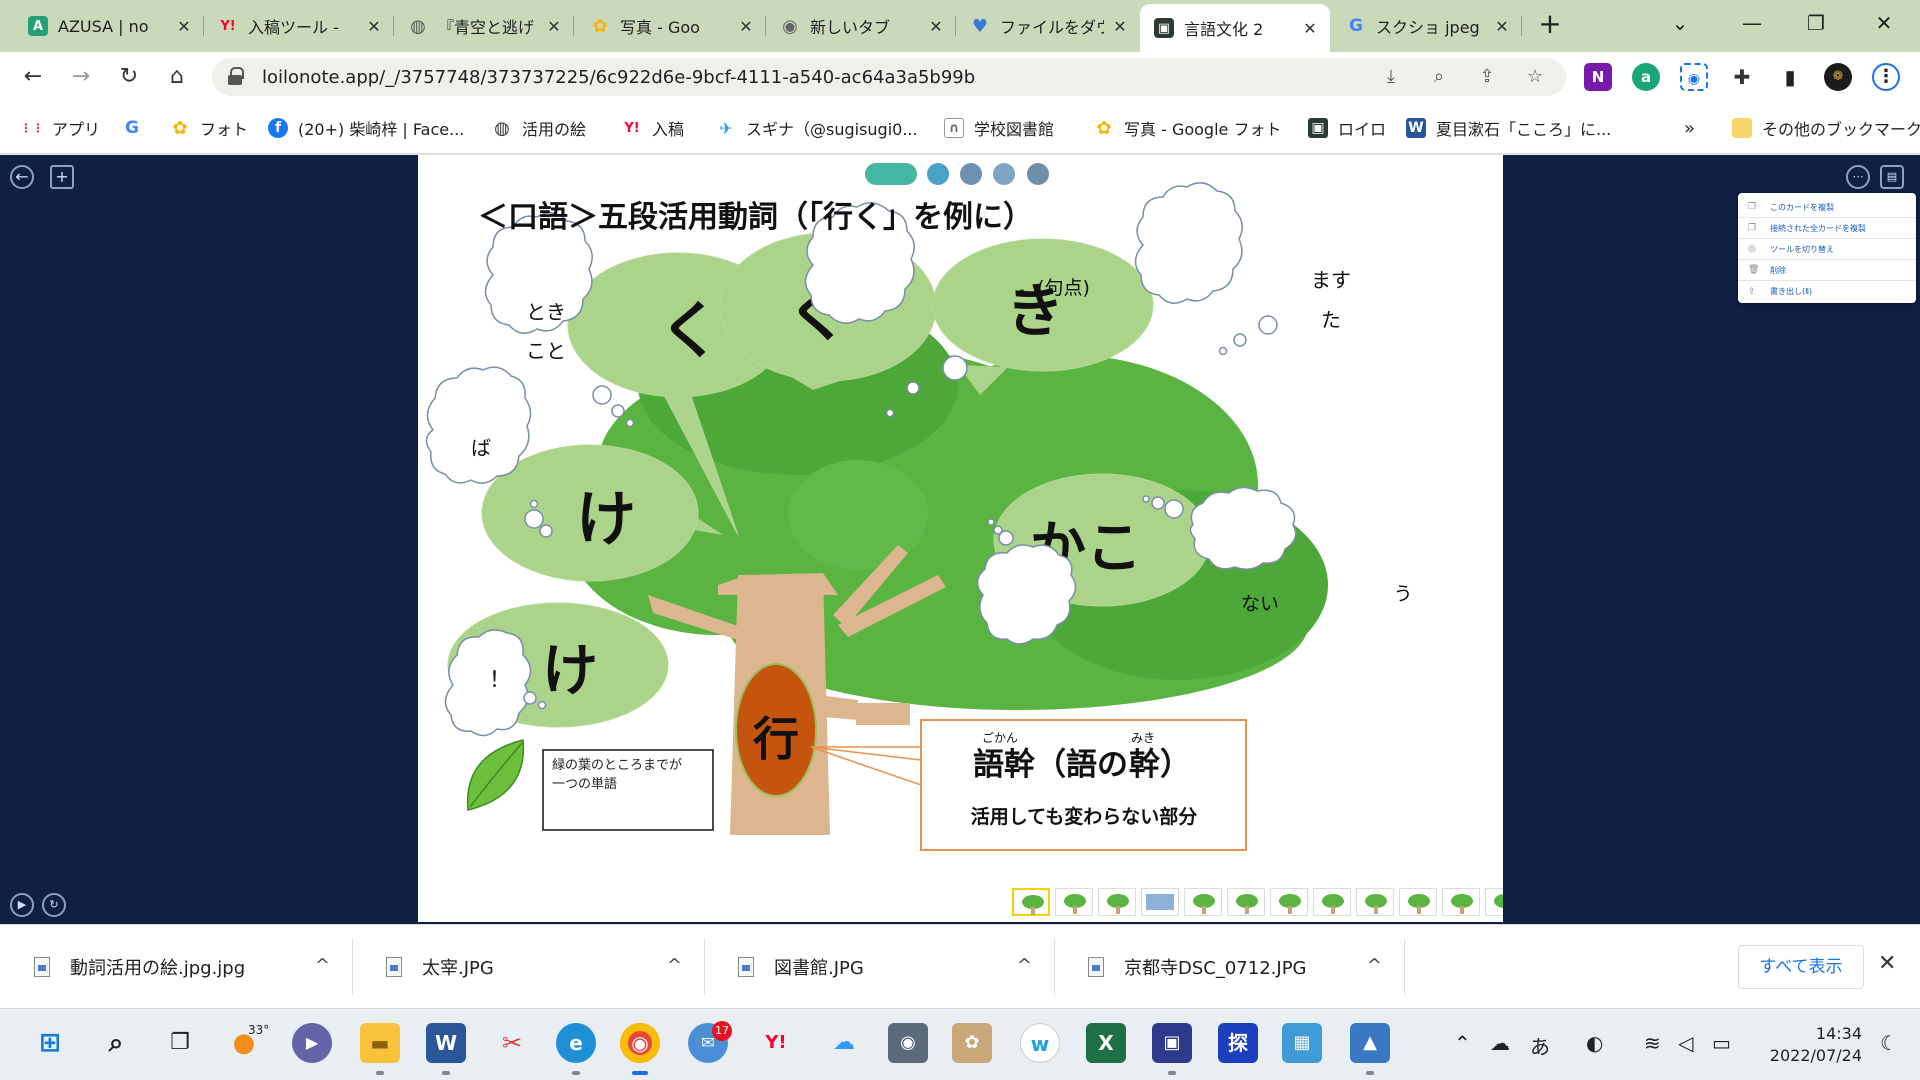  Describe the element at coordinates (1827, 270) in the screenshot. I see `menu-item-delete: 🗑 削除` at that location.